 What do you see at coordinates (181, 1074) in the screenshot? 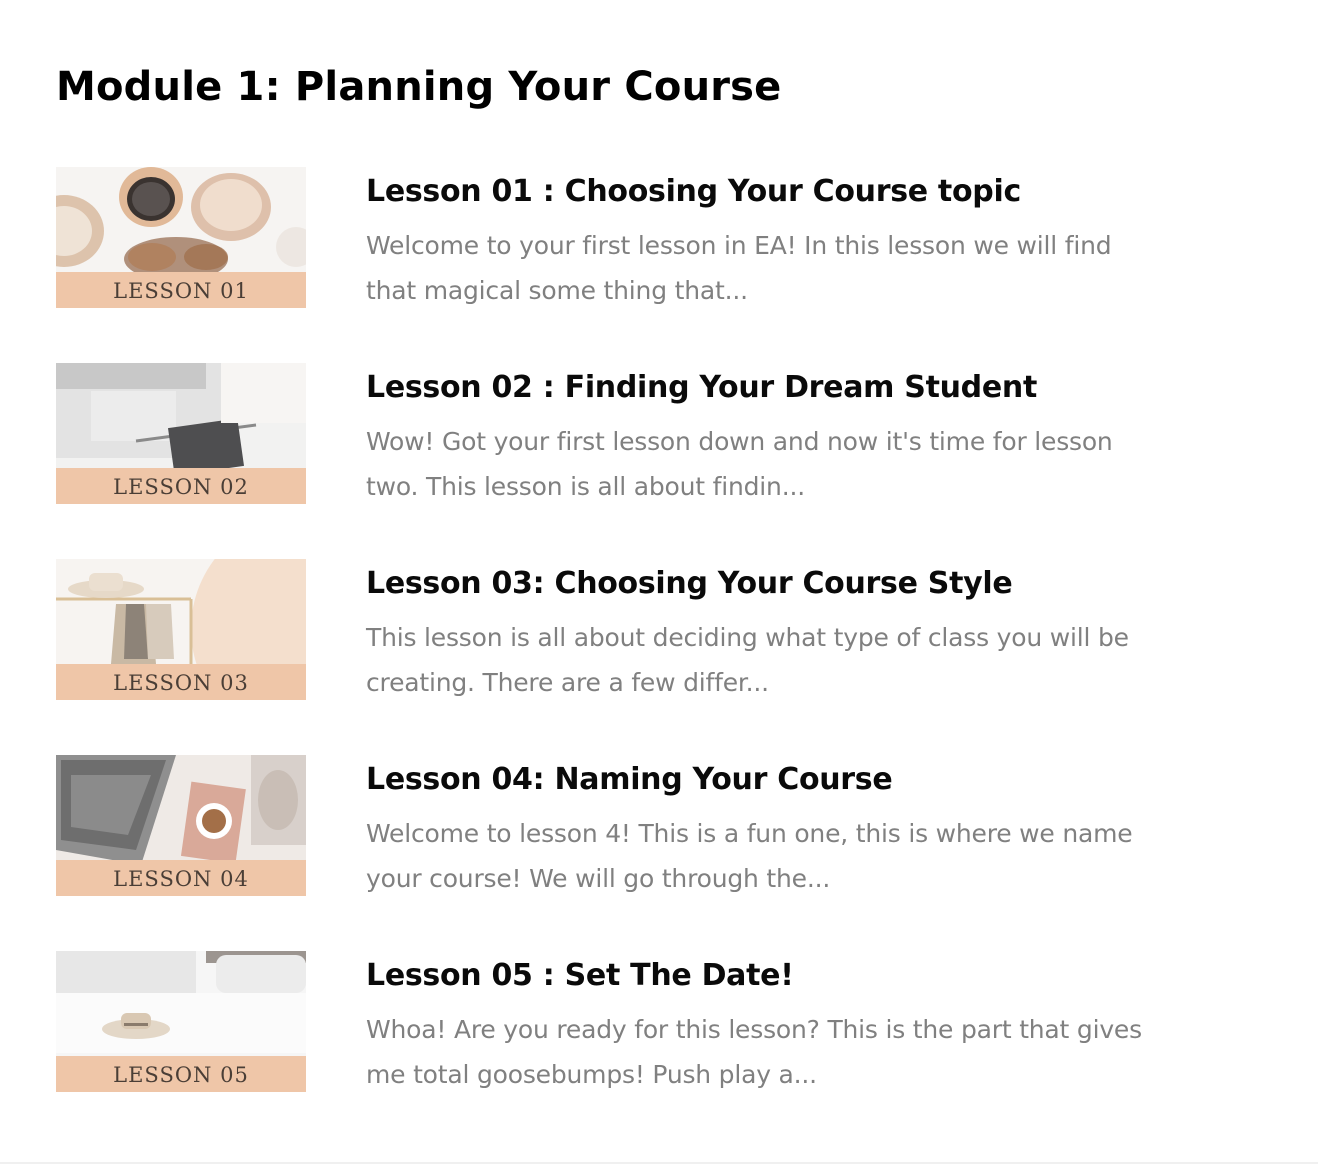
I see `lesson-thumbnail-label: LESSON 05` at bounding box center [181, 1074].